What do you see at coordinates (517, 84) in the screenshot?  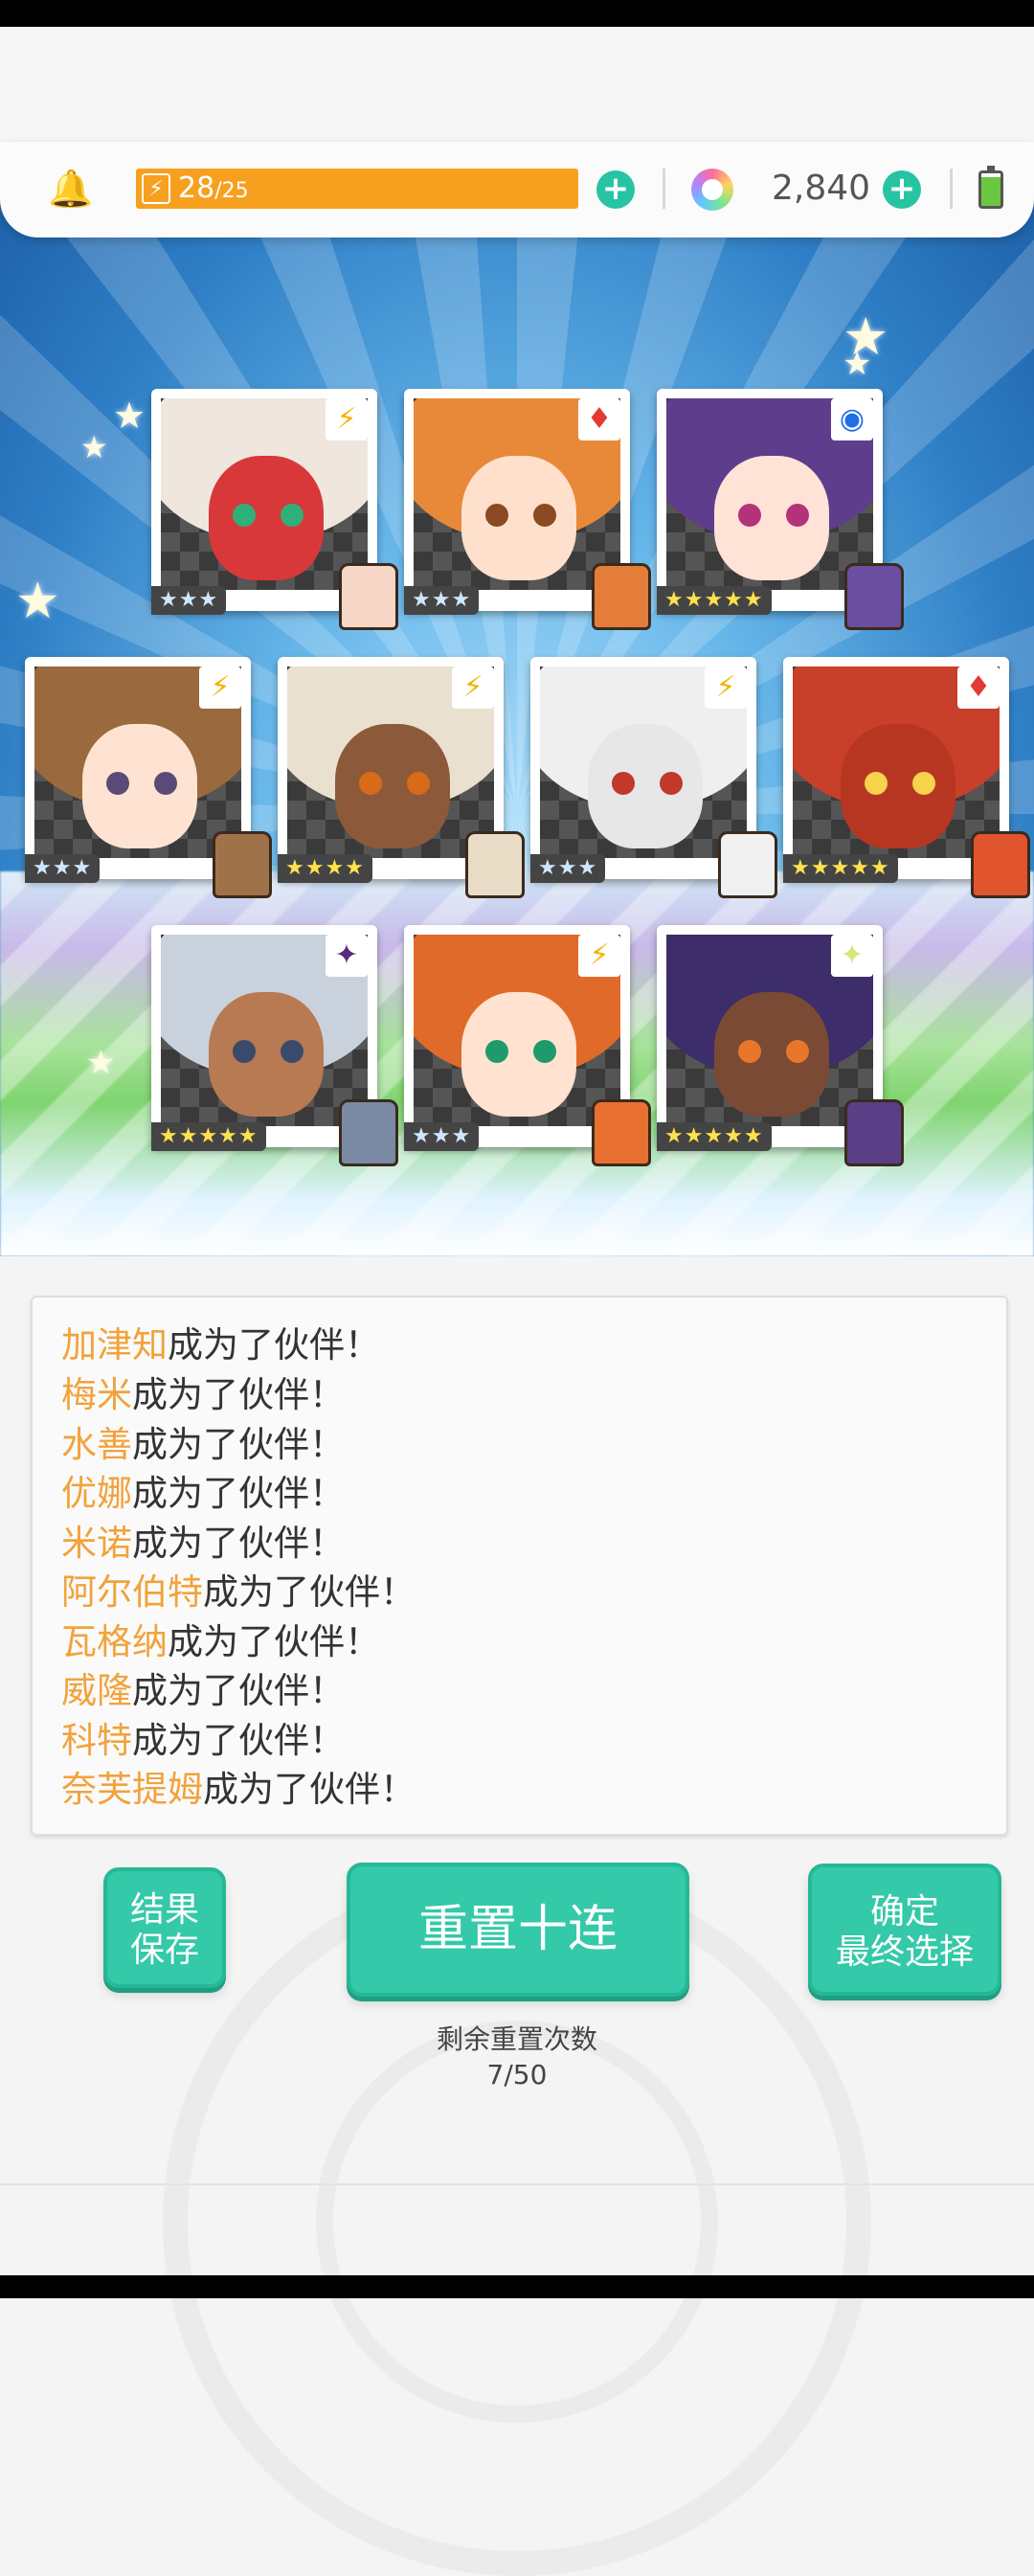 I see `top-spacer` at bounding box center [517, 84].